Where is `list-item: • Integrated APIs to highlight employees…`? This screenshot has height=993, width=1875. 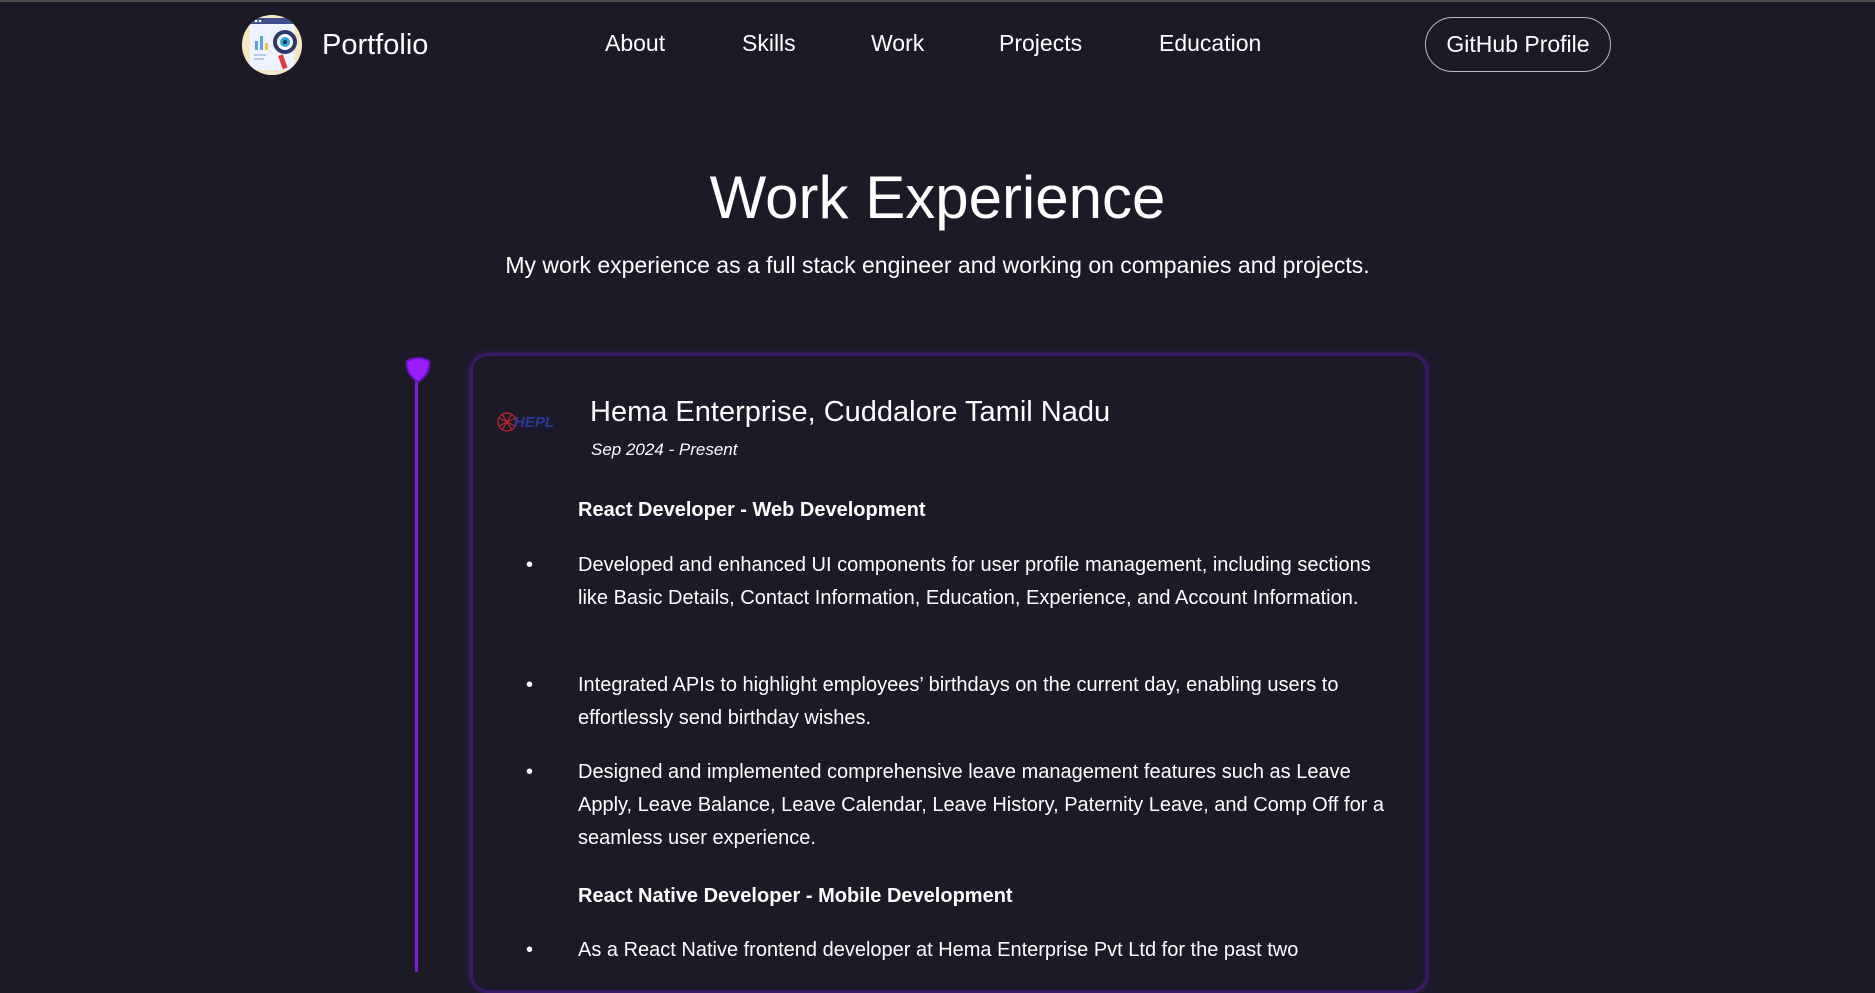
list-item: • Integrated APIs to highlight employees… is located at coordinates (957, 702).